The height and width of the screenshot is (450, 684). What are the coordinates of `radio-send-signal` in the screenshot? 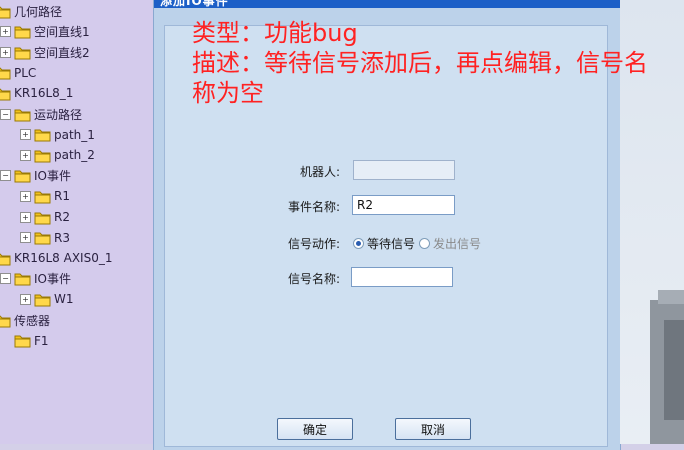 It's located at (425, 243).